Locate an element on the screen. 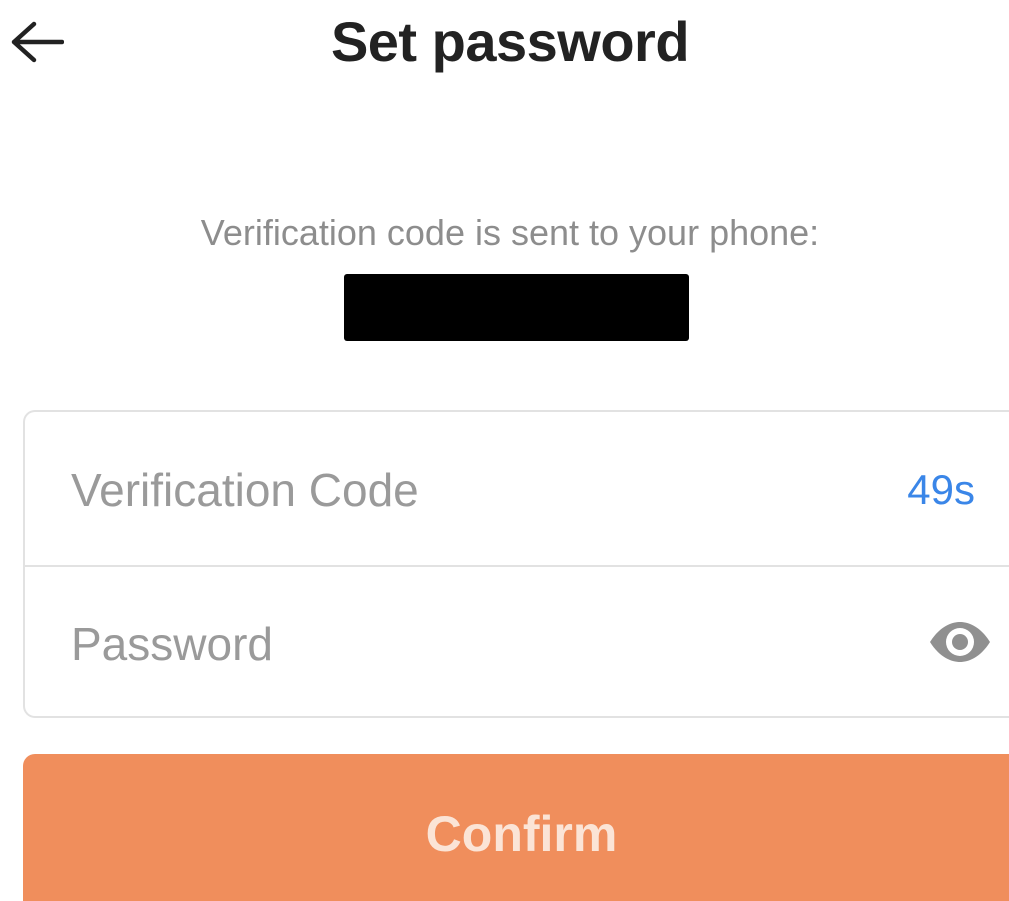 The width and height of the screenshot is (1009, 901). confirm-button-label: Confirm is located at coordinates (521, 834).